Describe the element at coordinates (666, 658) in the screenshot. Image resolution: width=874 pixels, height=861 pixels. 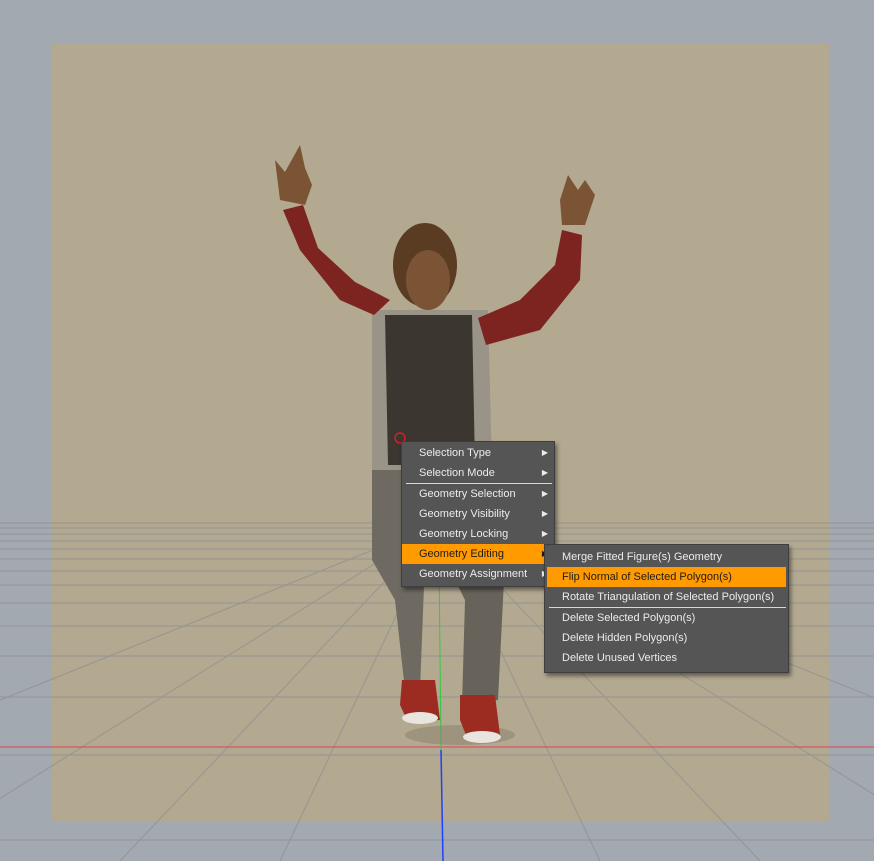
I see `menu-item-delete-unused-vertices: Delete Unused Vertices` at that location.